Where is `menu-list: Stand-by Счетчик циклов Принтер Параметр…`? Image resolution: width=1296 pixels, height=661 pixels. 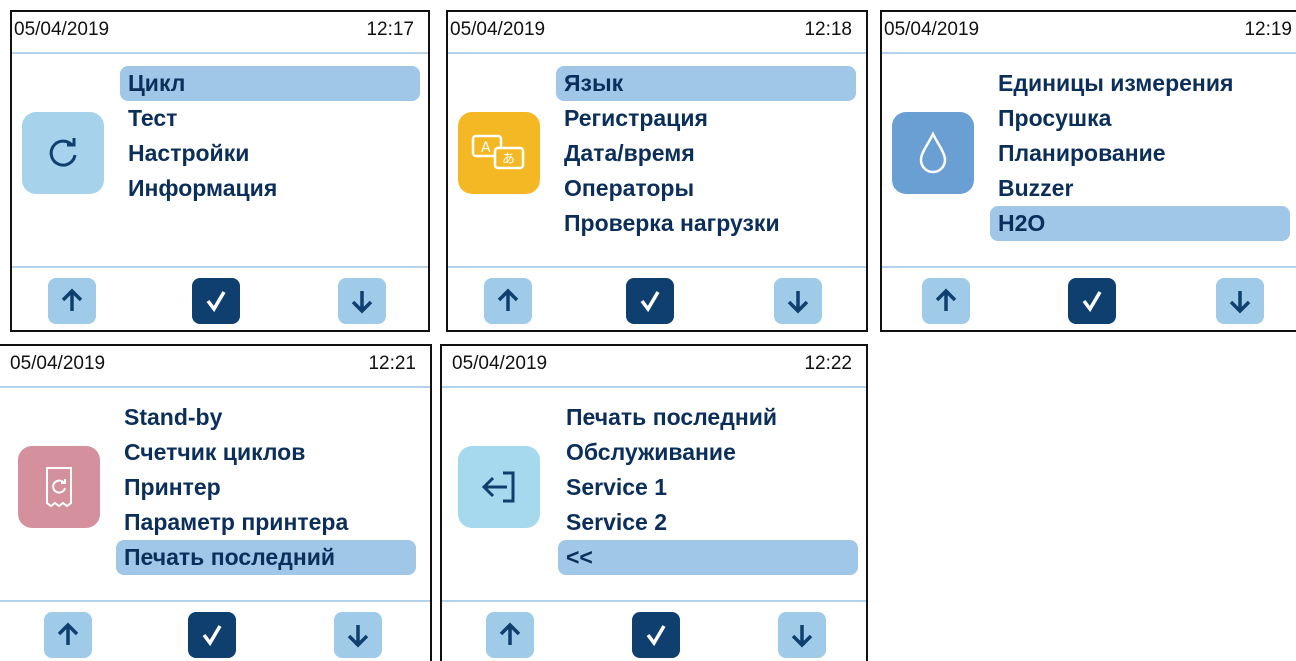
menu-list: Stand-by Счетчик циклов Принтер Параметр… is located at coordinates (266, 487).